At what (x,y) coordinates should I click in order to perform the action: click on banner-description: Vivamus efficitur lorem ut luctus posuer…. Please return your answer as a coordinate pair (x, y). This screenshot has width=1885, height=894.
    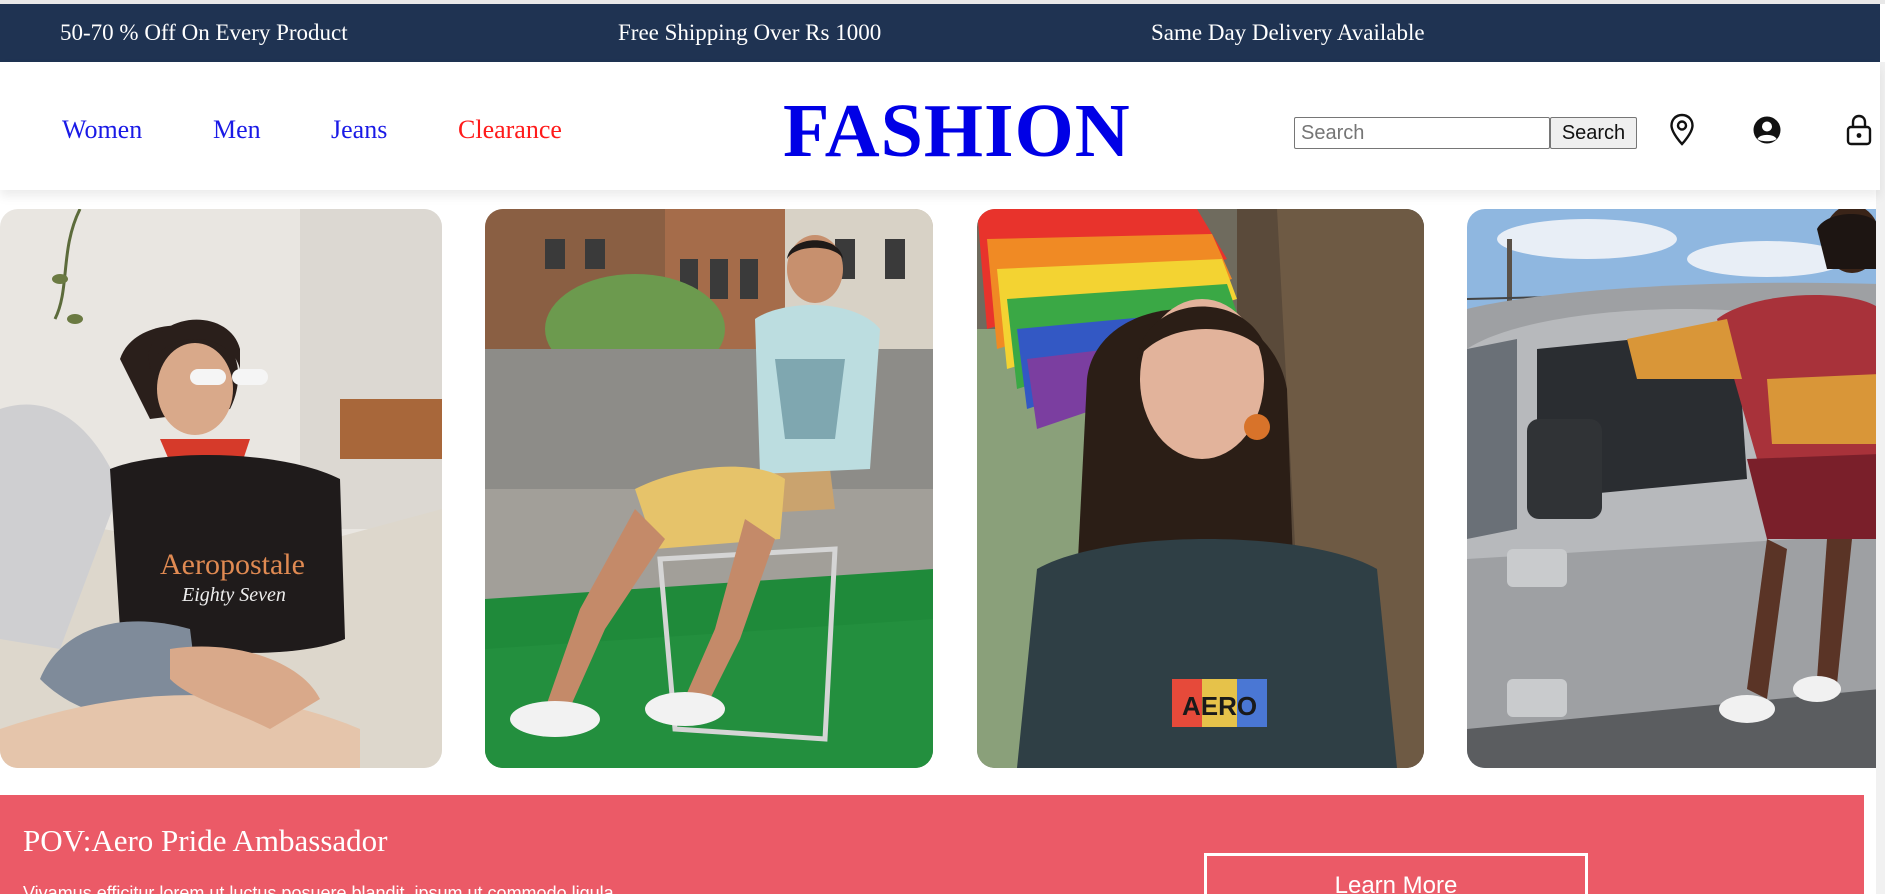
    Looking at the image, I should click on (318, 888).